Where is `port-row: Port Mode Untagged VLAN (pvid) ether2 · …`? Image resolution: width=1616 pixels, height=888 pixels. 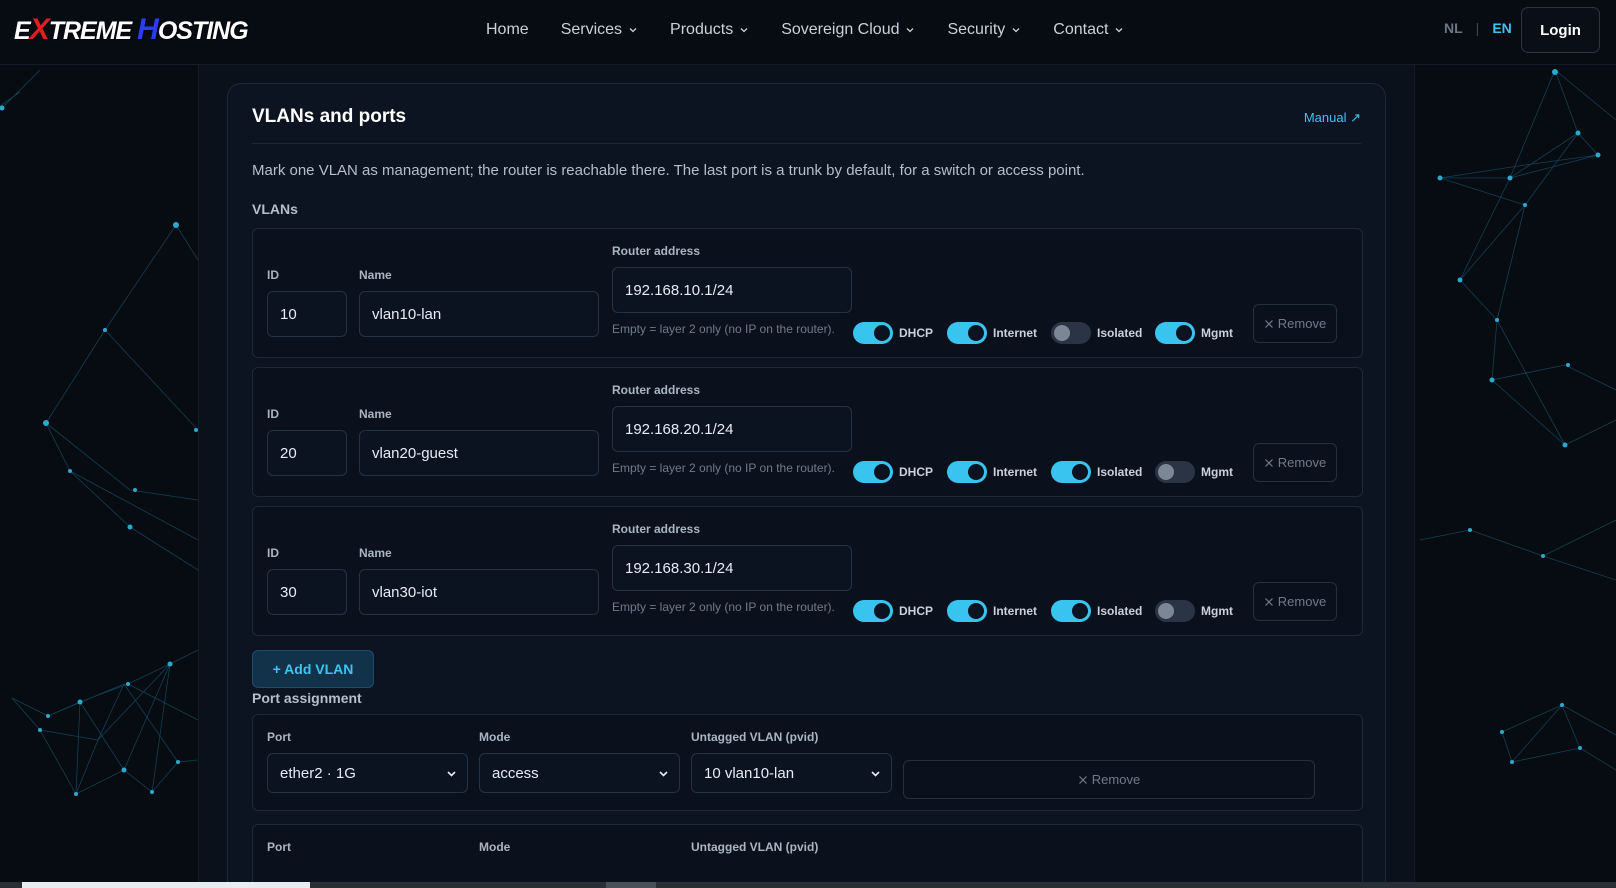
port-row: Port Mode Untagged VLAN (pvid) ether2 · … is located at coordinates (807, 762).